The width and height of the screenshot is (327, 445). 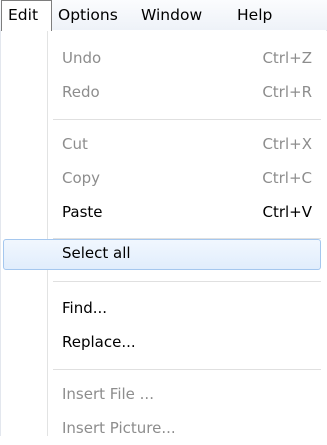 I want to click on select-all-label: Select all, so click(x=96, y=253).